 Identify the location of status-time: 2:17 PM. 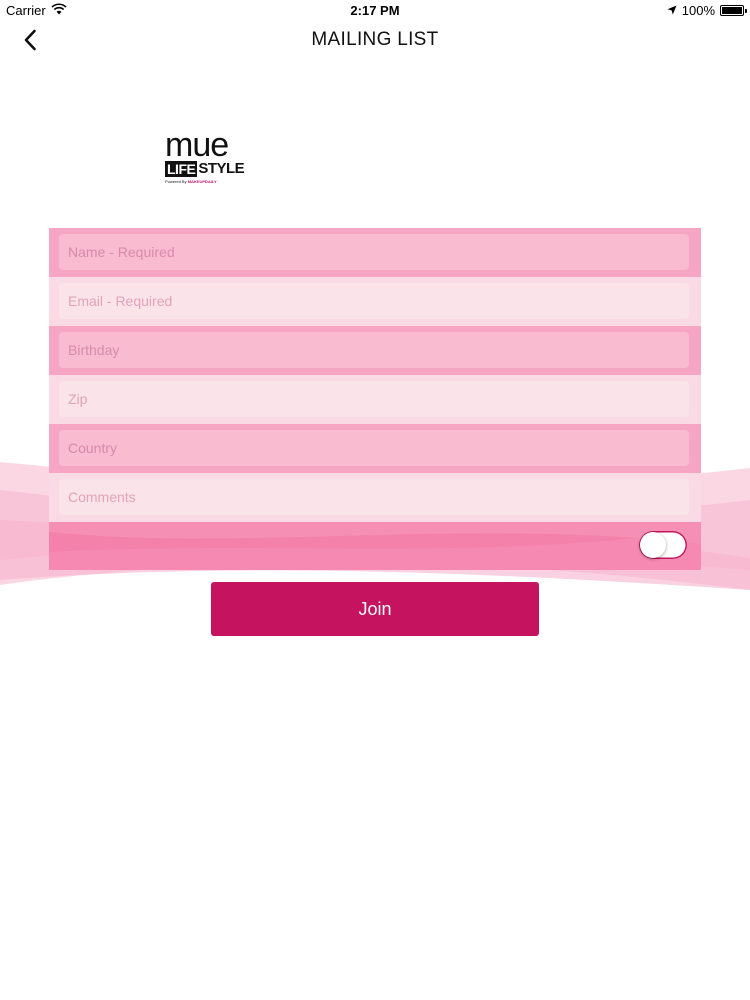
(375, 10).